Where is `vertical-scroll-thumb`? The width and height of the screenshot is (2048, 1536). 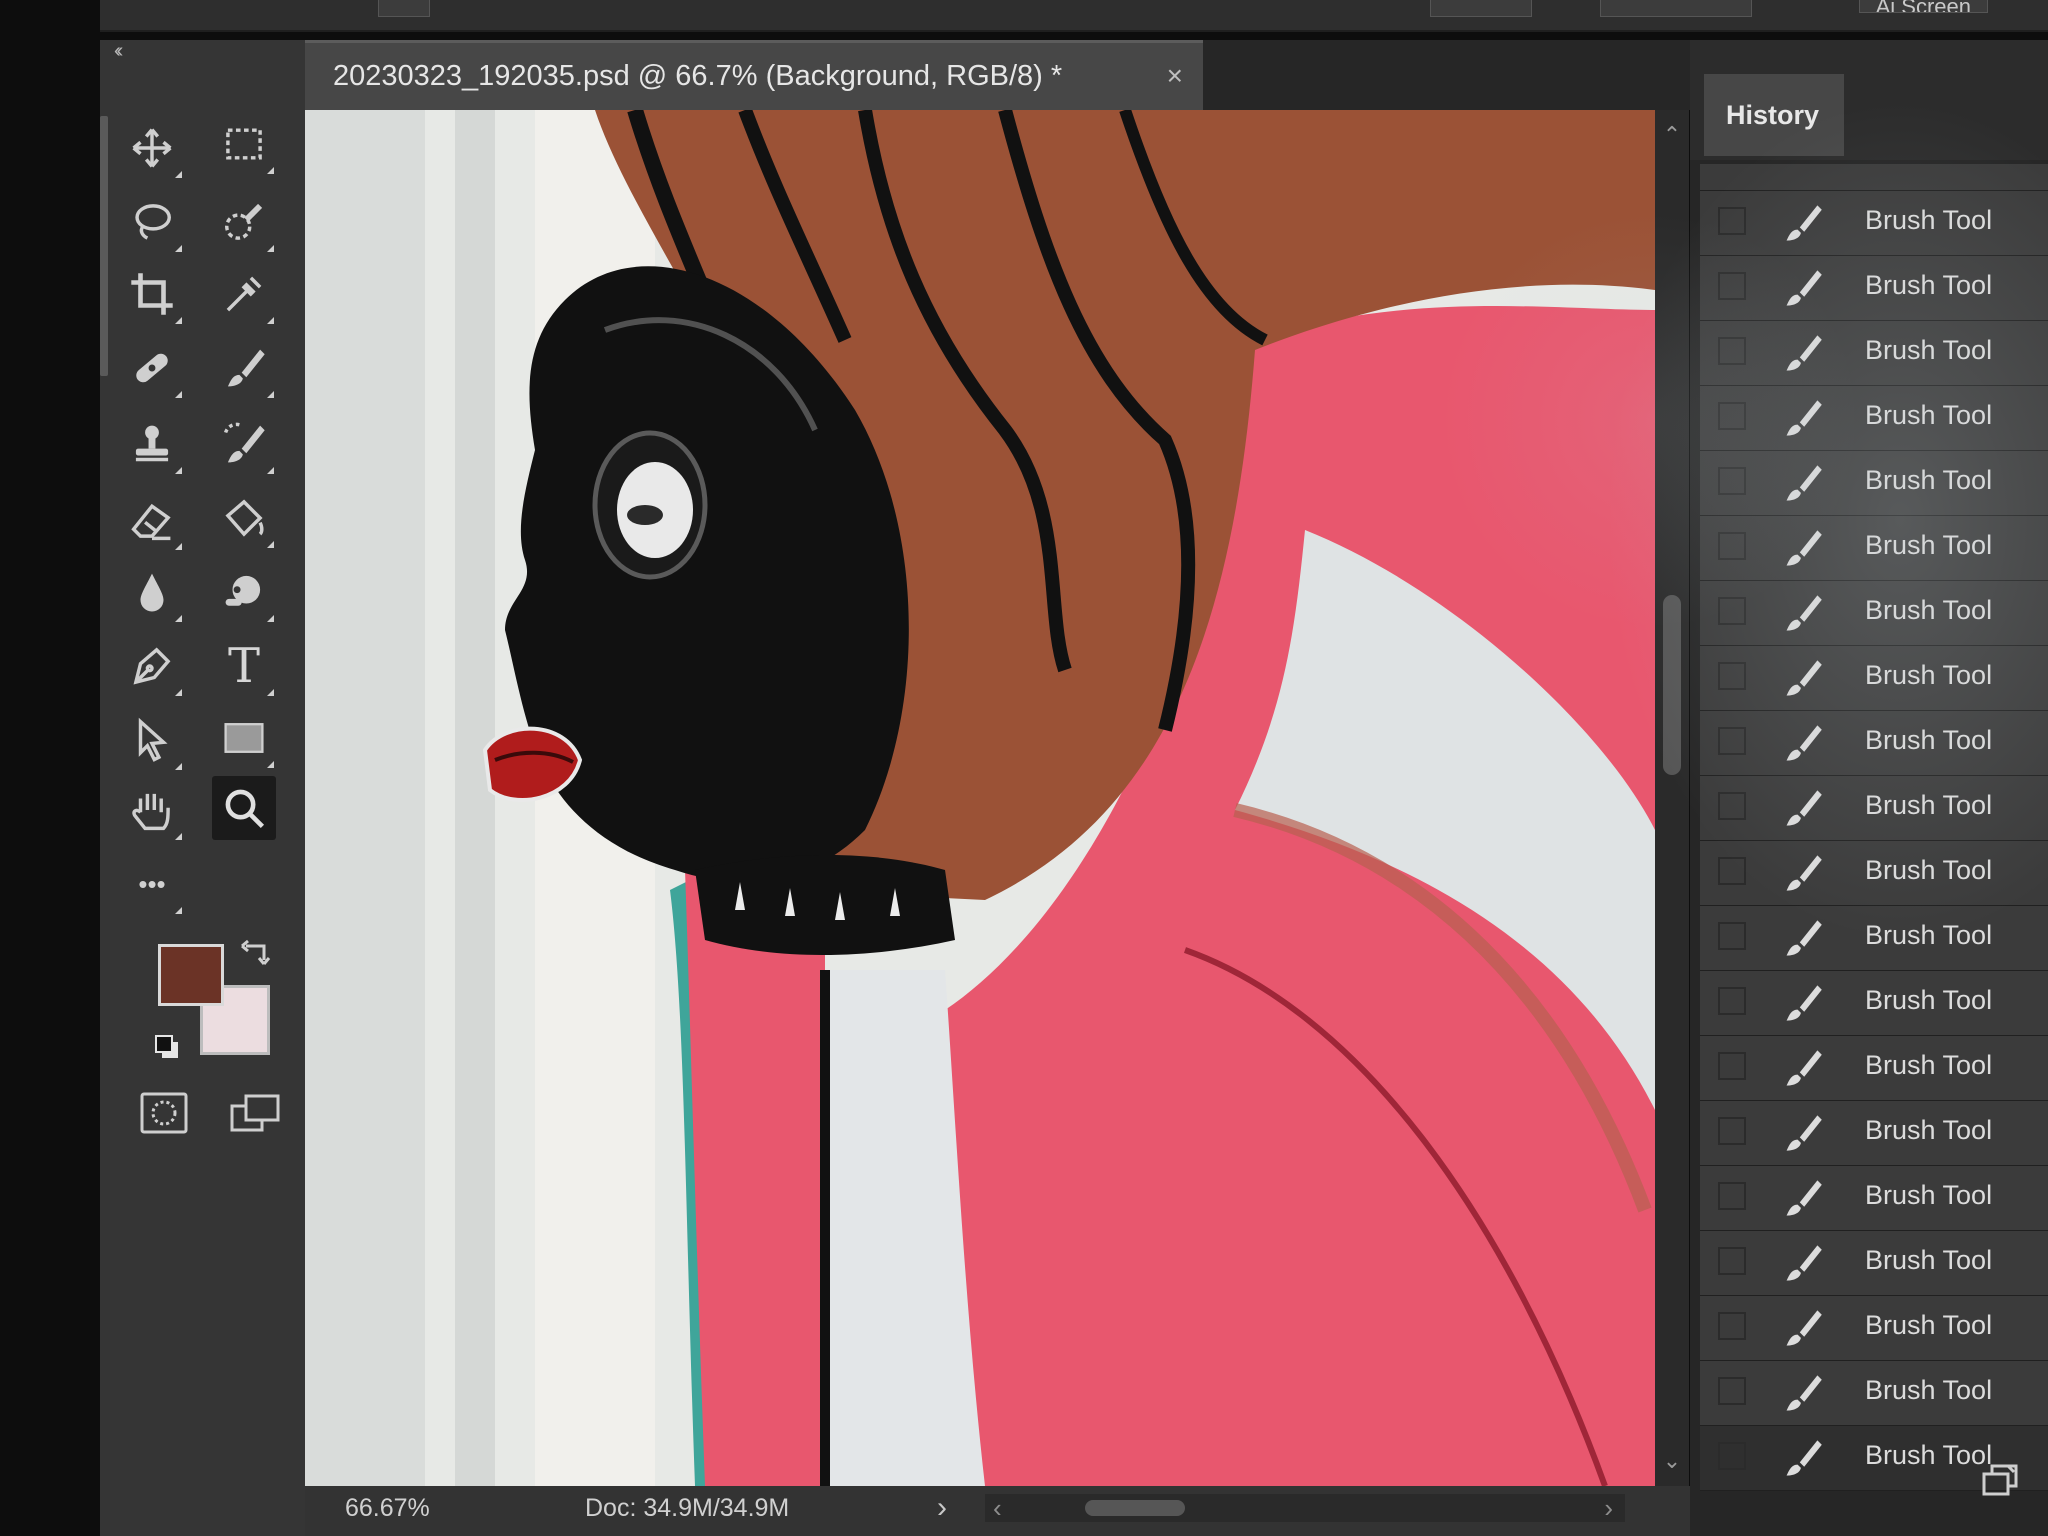
vertical-scroll-thumb is located at coordinates (1672, 685).